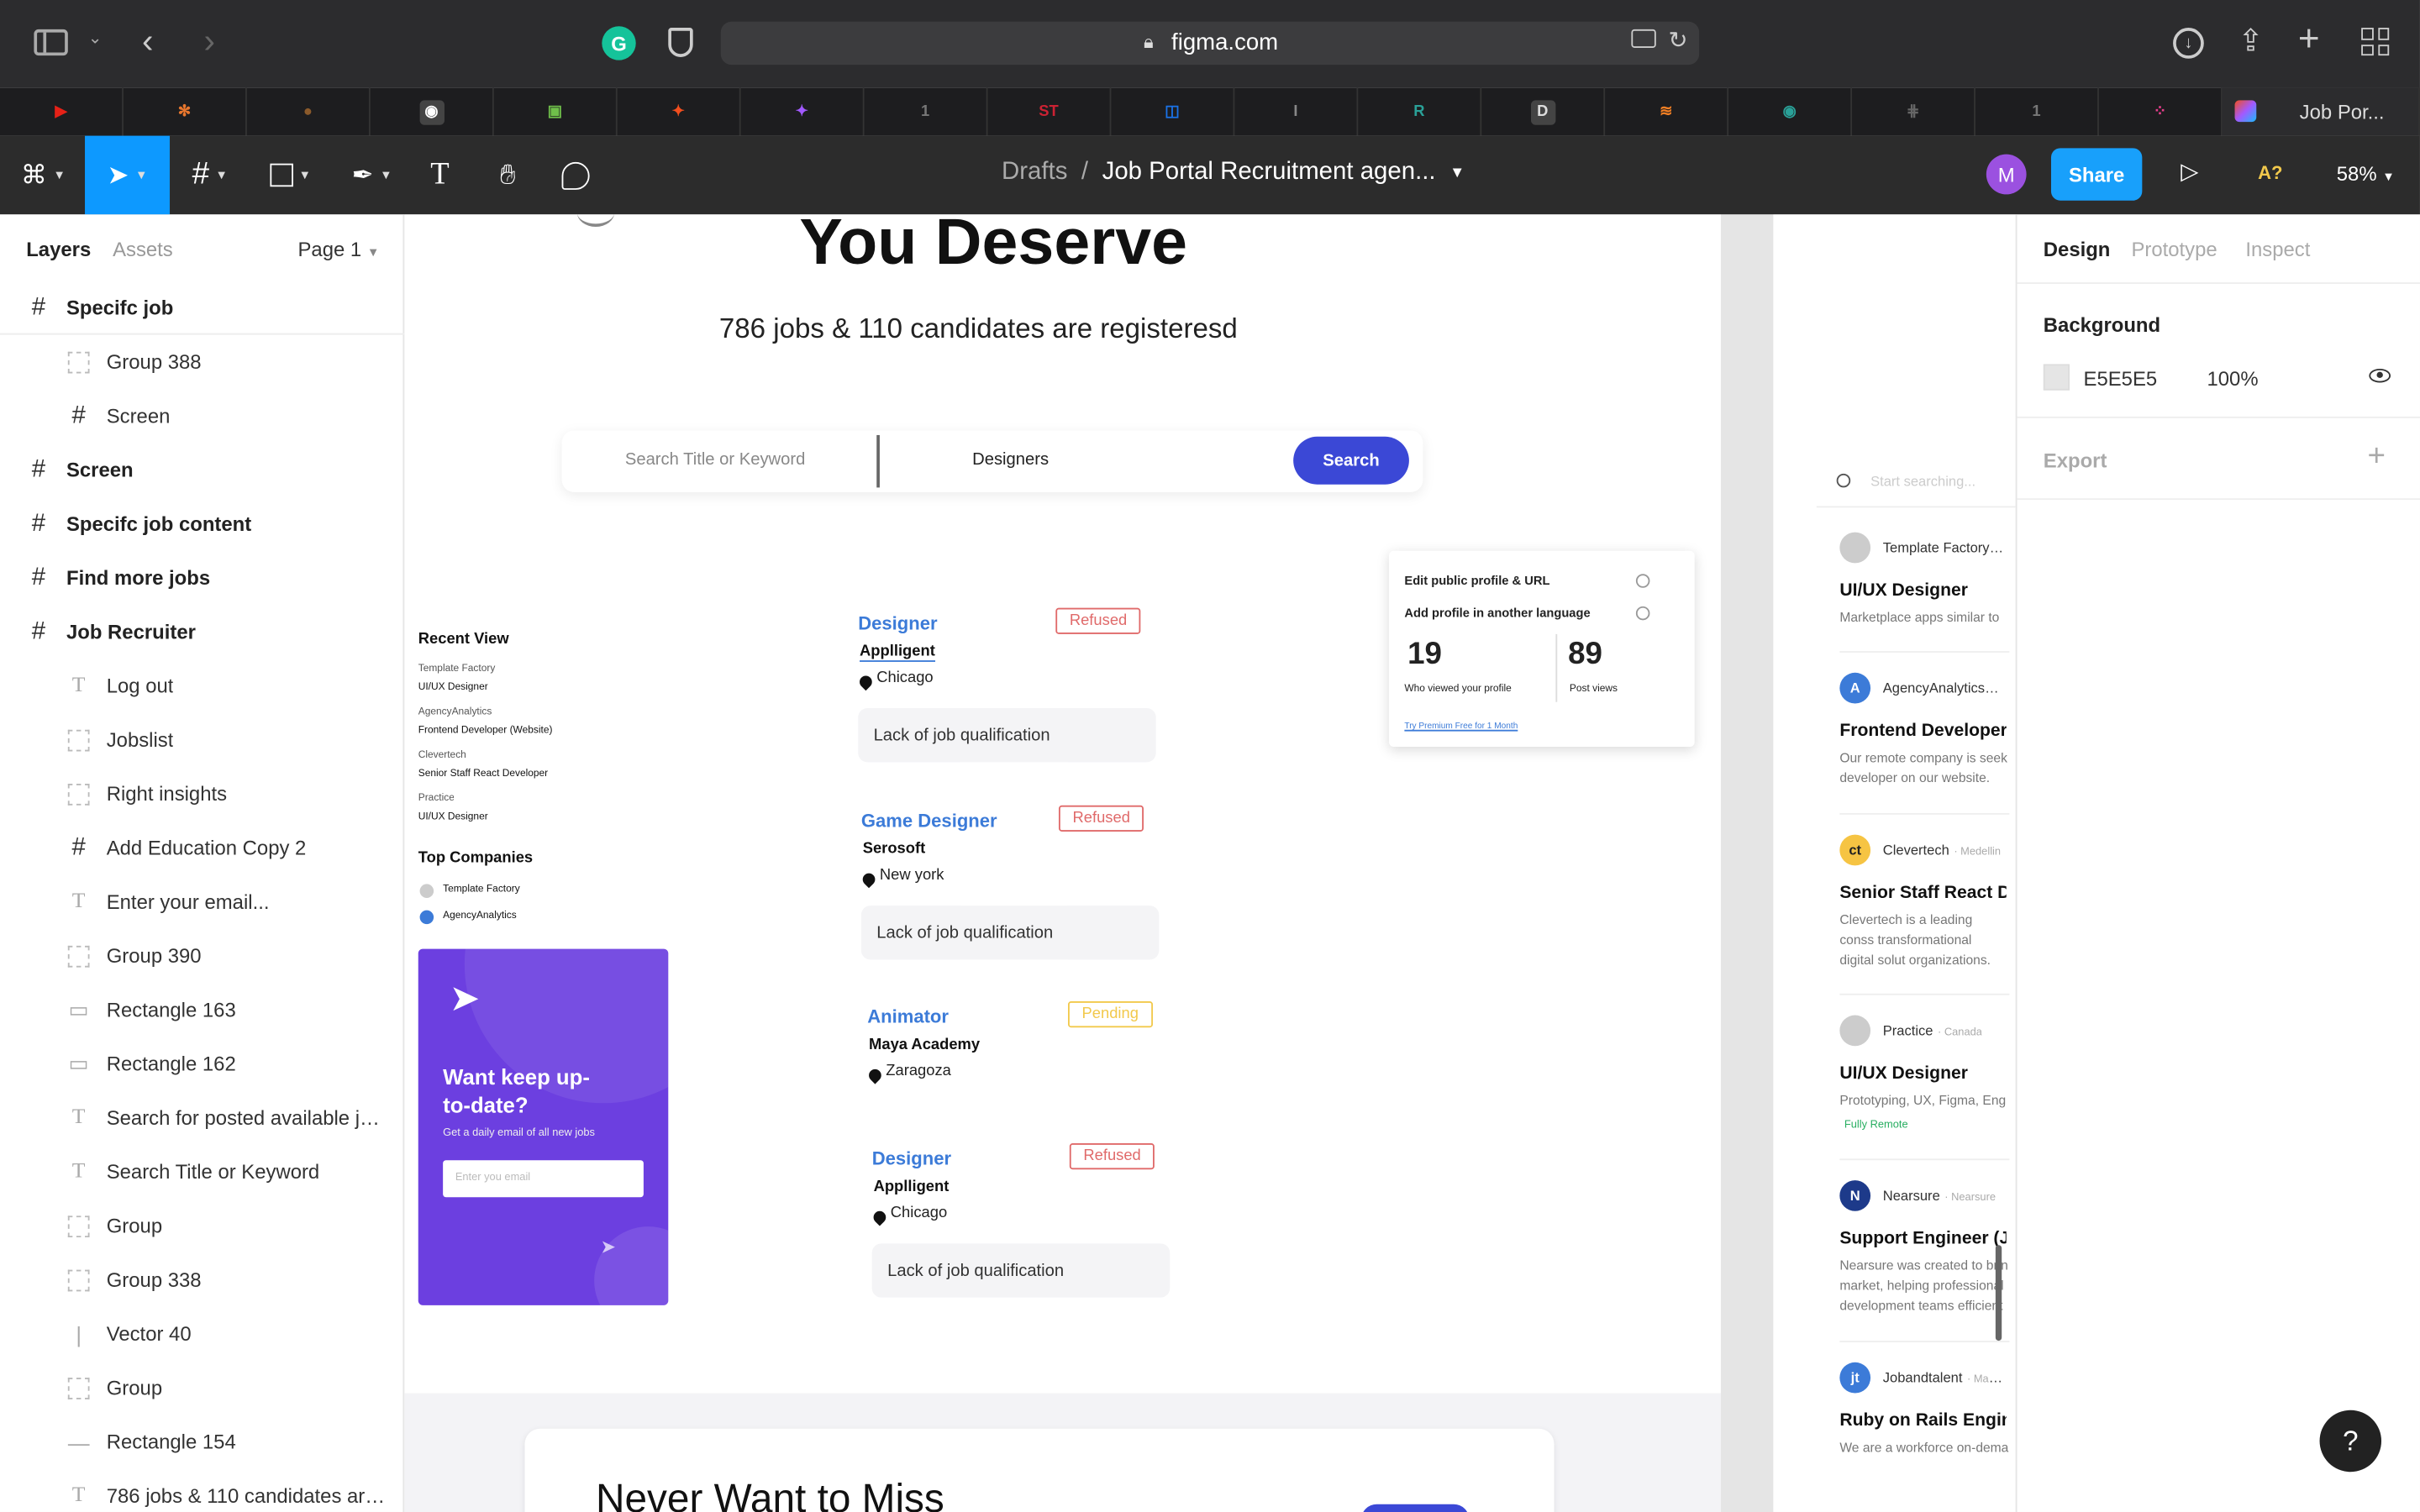  What do you see at coordinates (338, 249) in the screenshot?
I see `page-selector: Page 1 ▼` at bounding box center [338, 249].